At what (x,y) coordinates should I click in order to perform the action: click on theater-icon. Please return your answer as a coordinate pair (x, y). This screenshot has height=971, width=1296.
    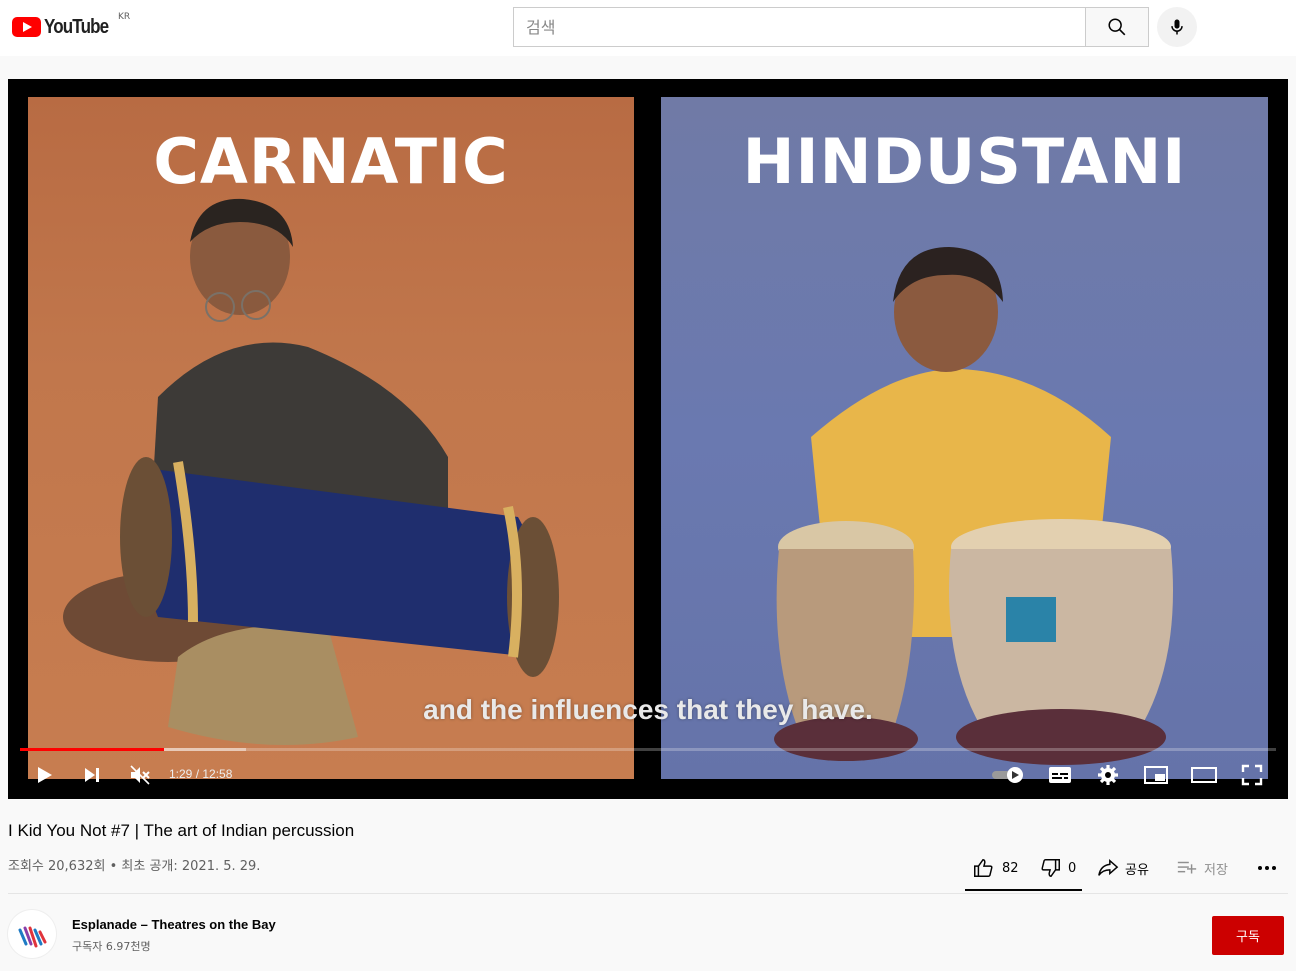
    Looking at the image, I should click on (1204, 775).